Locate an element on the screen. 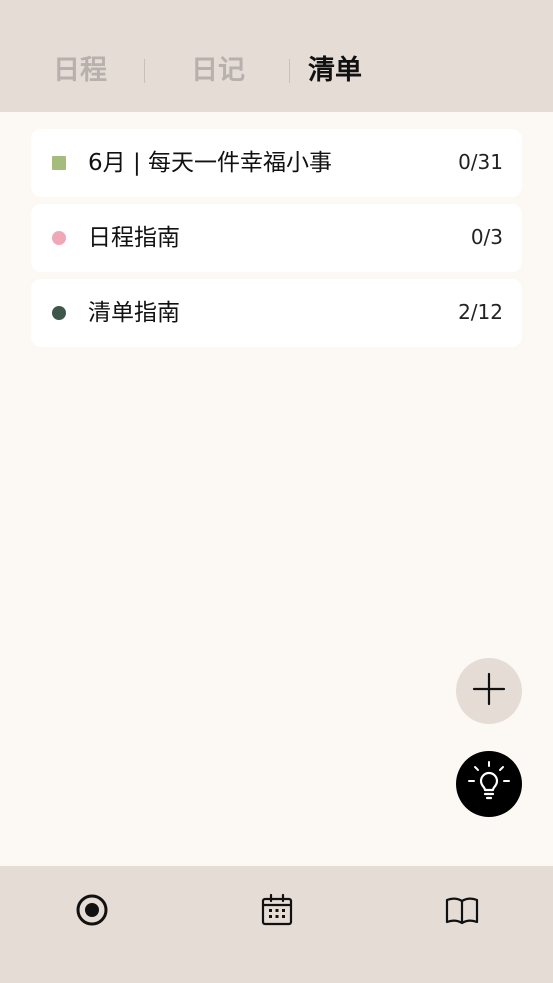  nav-calendar-button is located at coordinates (277, 912).